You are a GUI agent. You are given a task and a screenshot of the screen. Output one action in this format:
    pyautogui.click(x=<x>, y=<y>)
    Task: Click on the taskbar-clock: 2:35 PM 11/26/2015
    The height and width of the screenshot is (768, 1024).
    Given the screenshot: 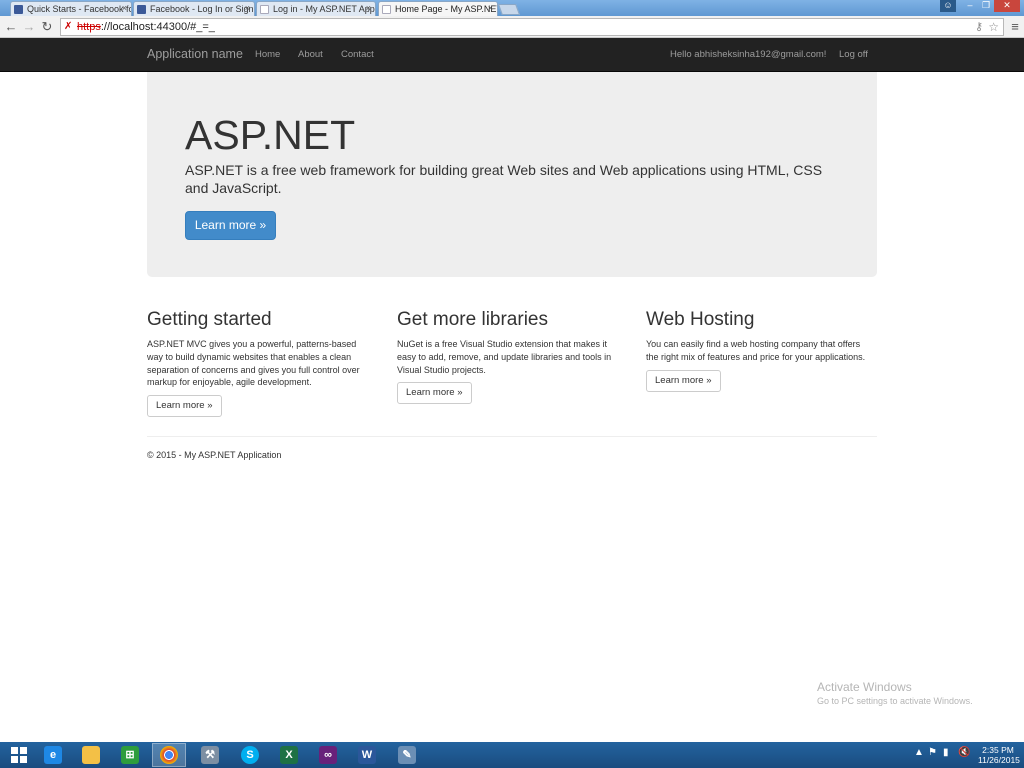 What is the action you would take?
    pyautogui.click(x=999, y=755)
    